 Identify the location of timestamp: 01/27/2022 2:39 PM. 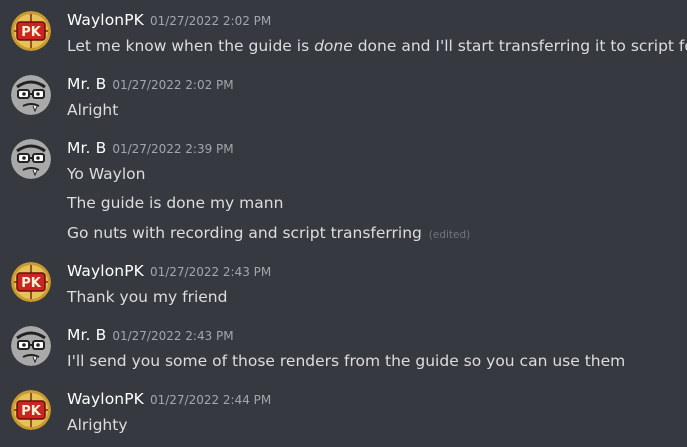
(173, 149).